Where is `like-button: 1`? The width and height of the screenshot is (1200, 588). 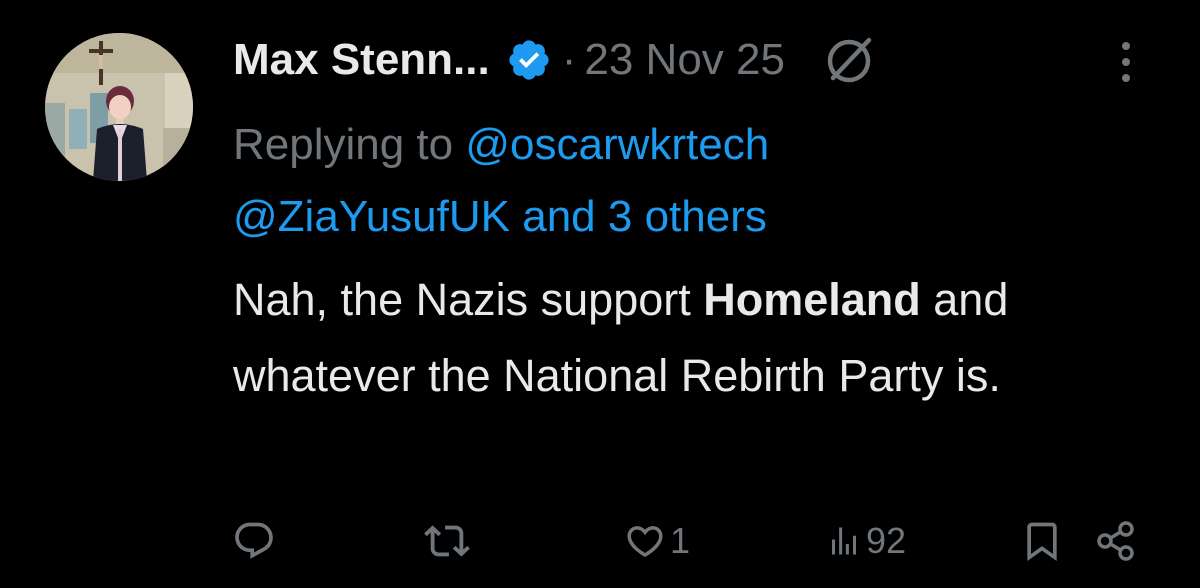 like-button: 1 is located at coordinates (657, 541).